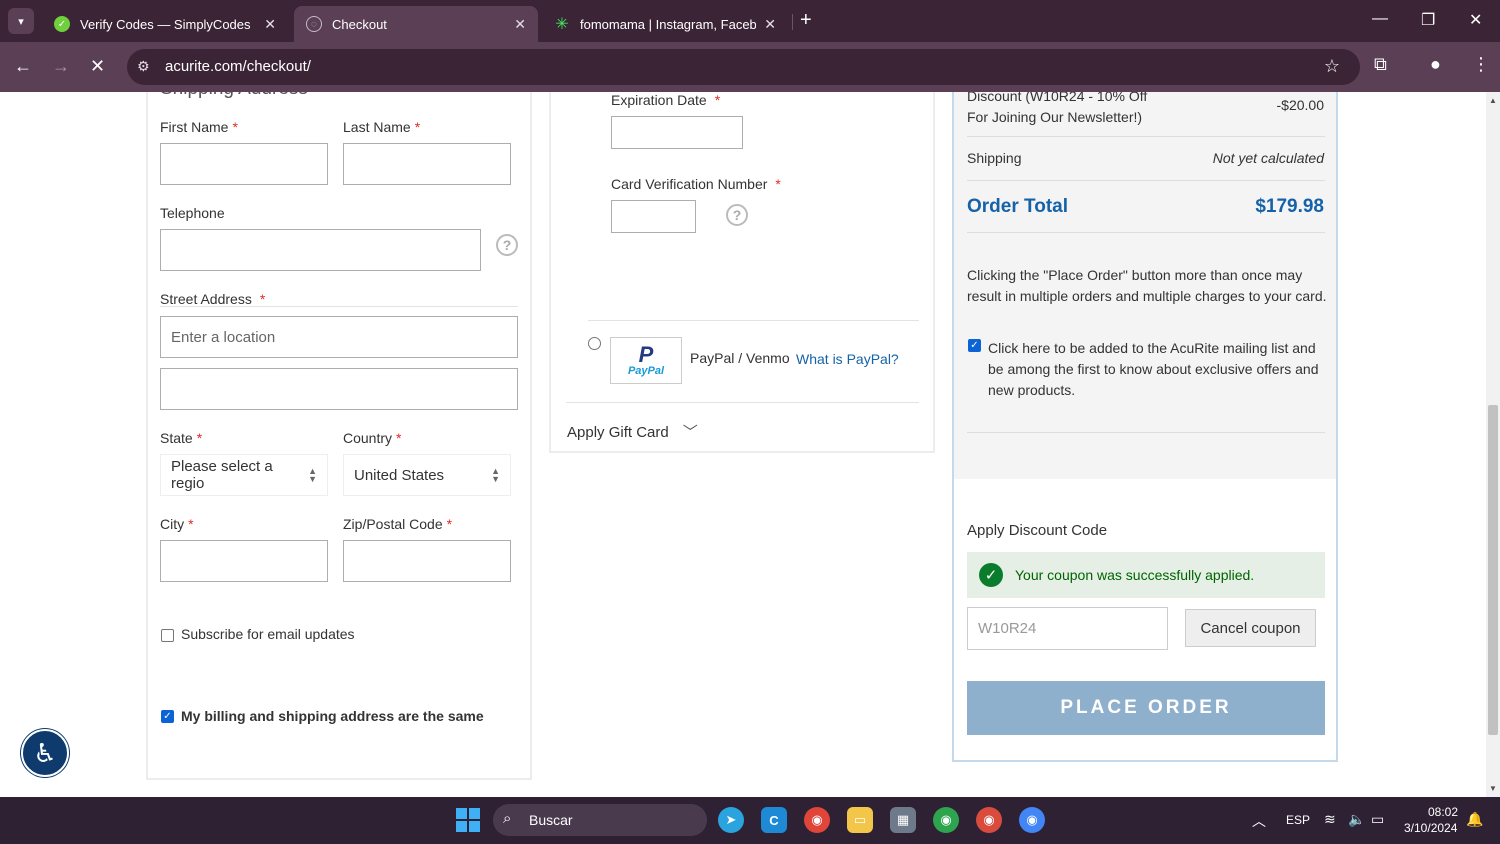 The image size is (1500, 844). I want to click on stop-loading-icon: ✕, so click(97, 66).